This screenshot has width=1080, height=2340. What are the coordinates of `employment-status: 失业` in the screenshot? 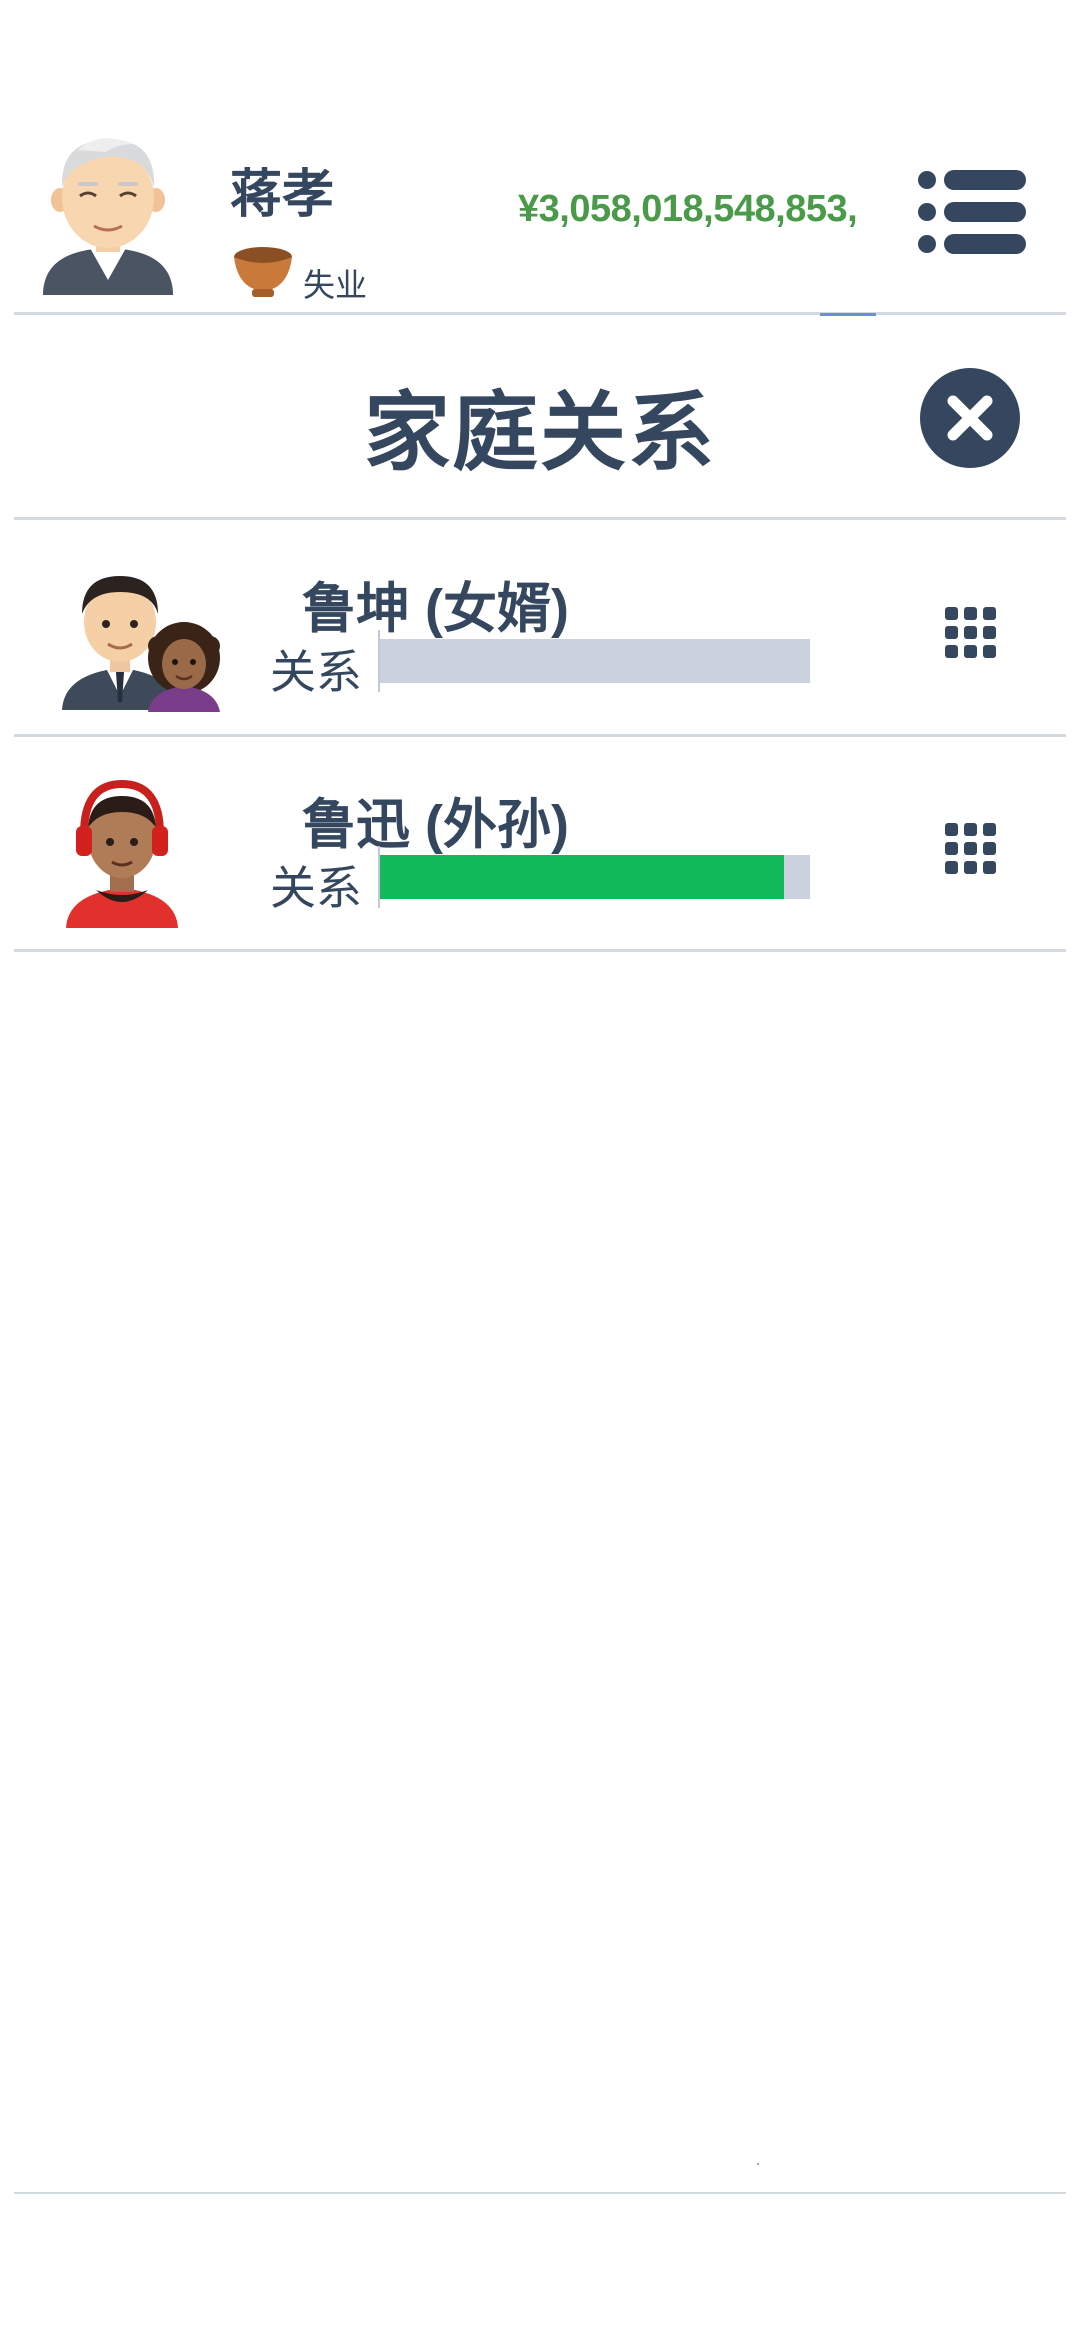 It's located at (335, 285).